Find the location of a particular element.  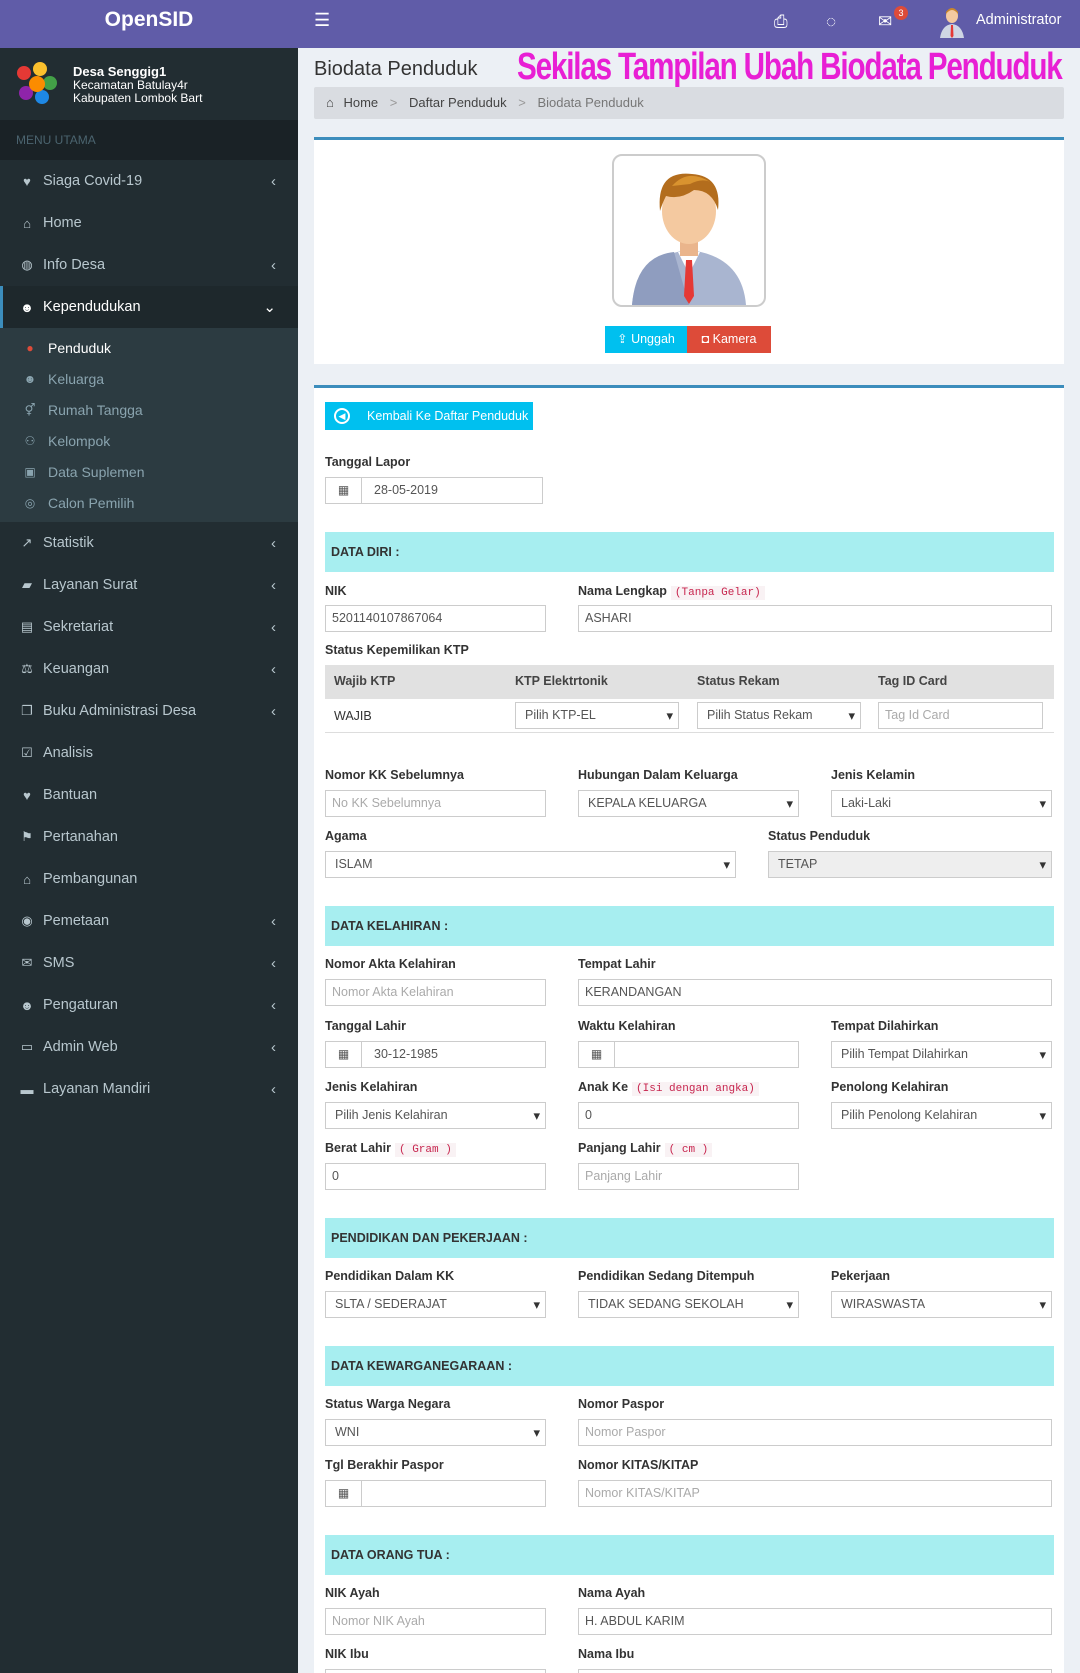

tempat-lahir-input: KERANDANGAN is located at coordinates (815, 992).